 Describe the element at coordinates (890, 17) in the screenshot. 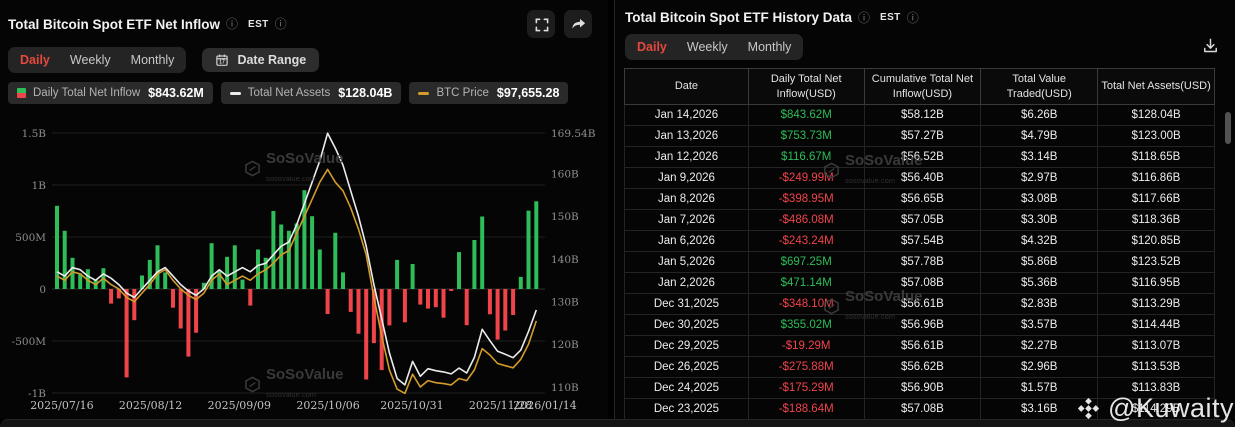

I see `timezone-label: EST` at that location.